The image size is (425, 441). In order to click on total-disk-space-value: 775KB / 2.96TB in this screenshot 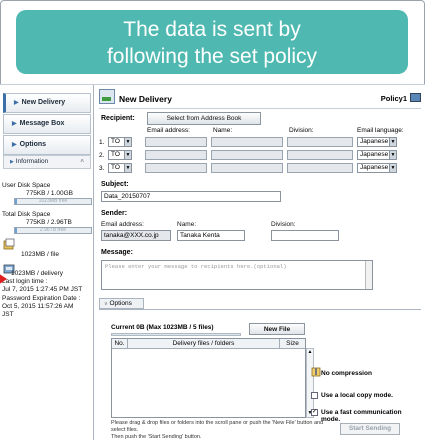, I will do `click(49, 222)`.